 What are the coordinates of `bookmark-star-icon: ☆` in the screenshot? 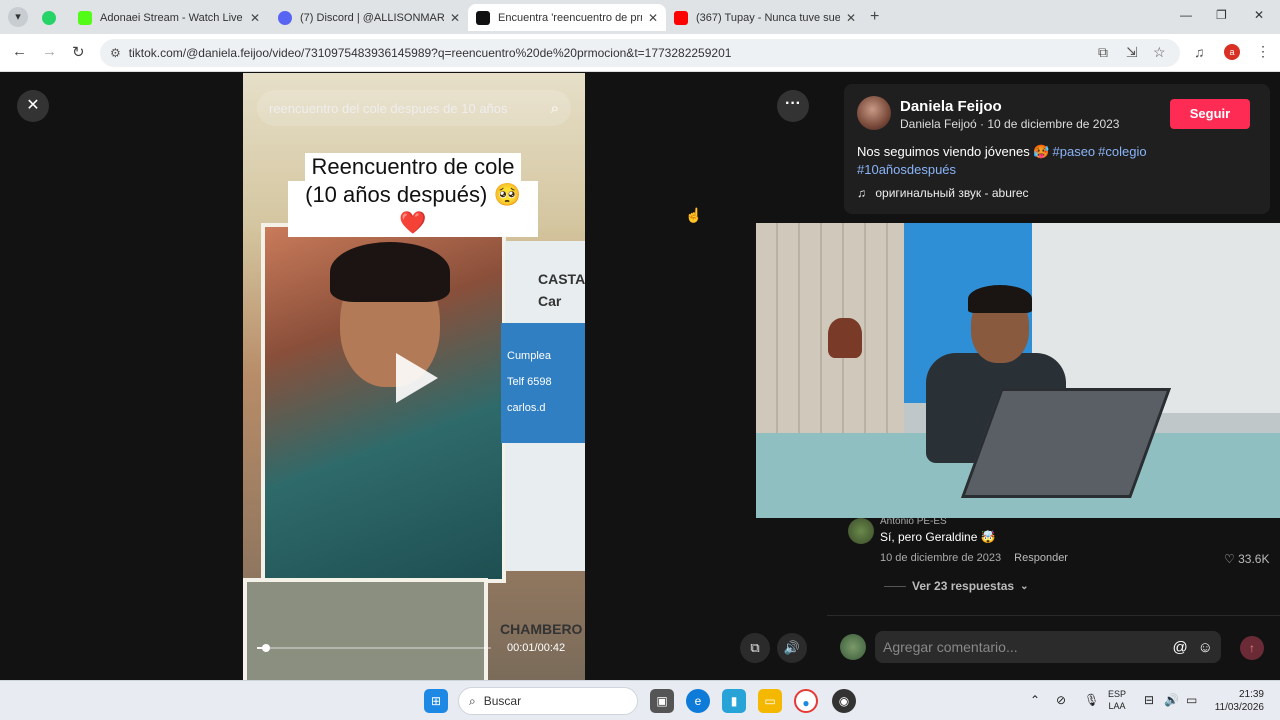 It's located at (1159, 52).